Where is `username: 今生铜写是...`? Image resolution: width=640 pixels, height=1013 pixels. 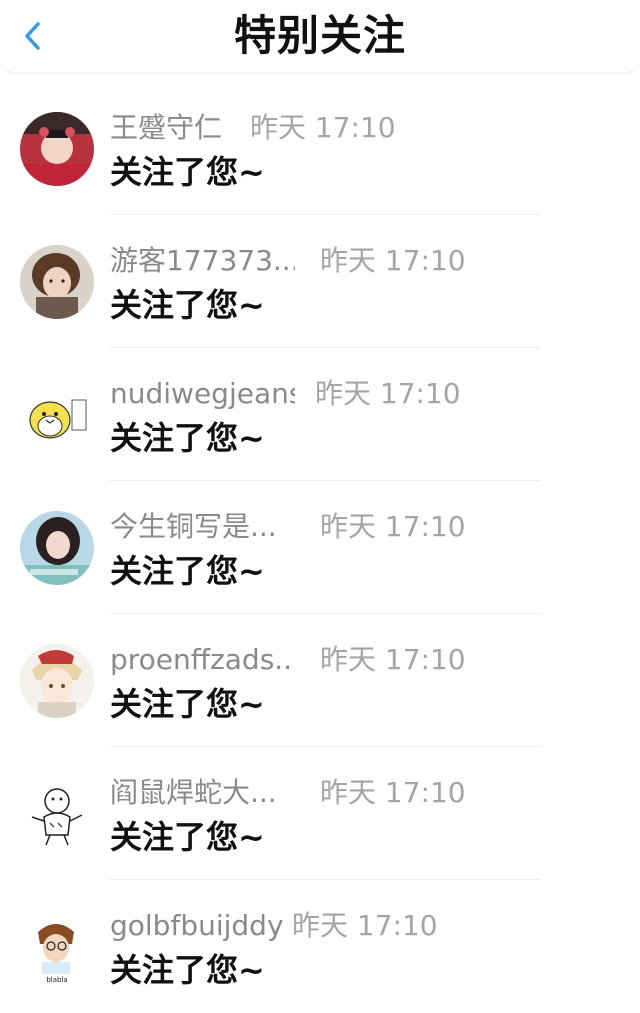 username: 今生铜写是... is located at coordinates (193, 527).